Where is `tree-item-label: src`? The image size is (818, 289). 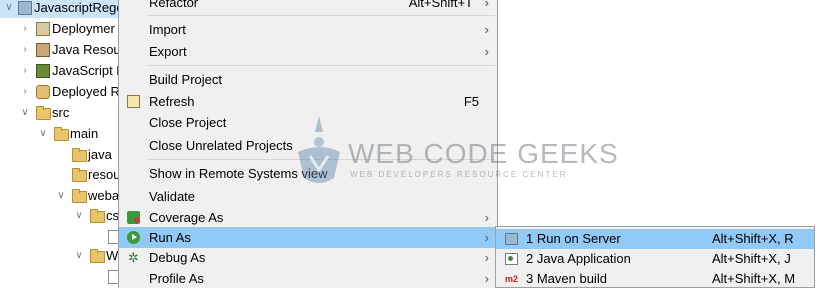 tree-item-label: src is located at coordinates (61, 112).